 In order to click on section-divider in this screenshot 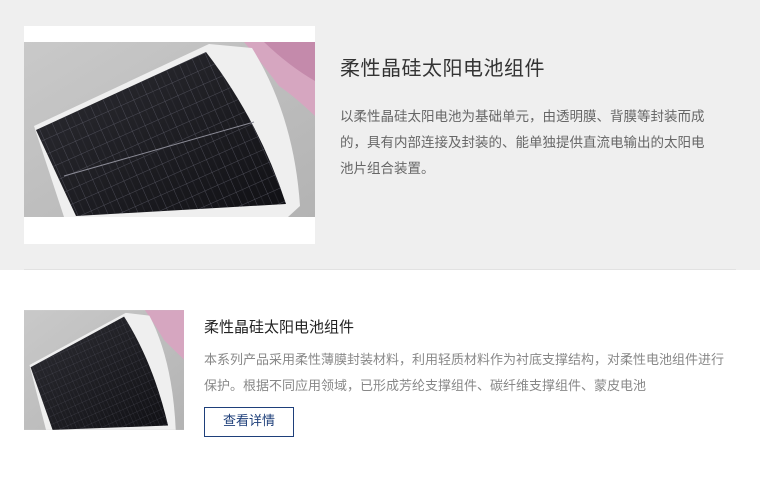, I will do `click(380, 269)`.